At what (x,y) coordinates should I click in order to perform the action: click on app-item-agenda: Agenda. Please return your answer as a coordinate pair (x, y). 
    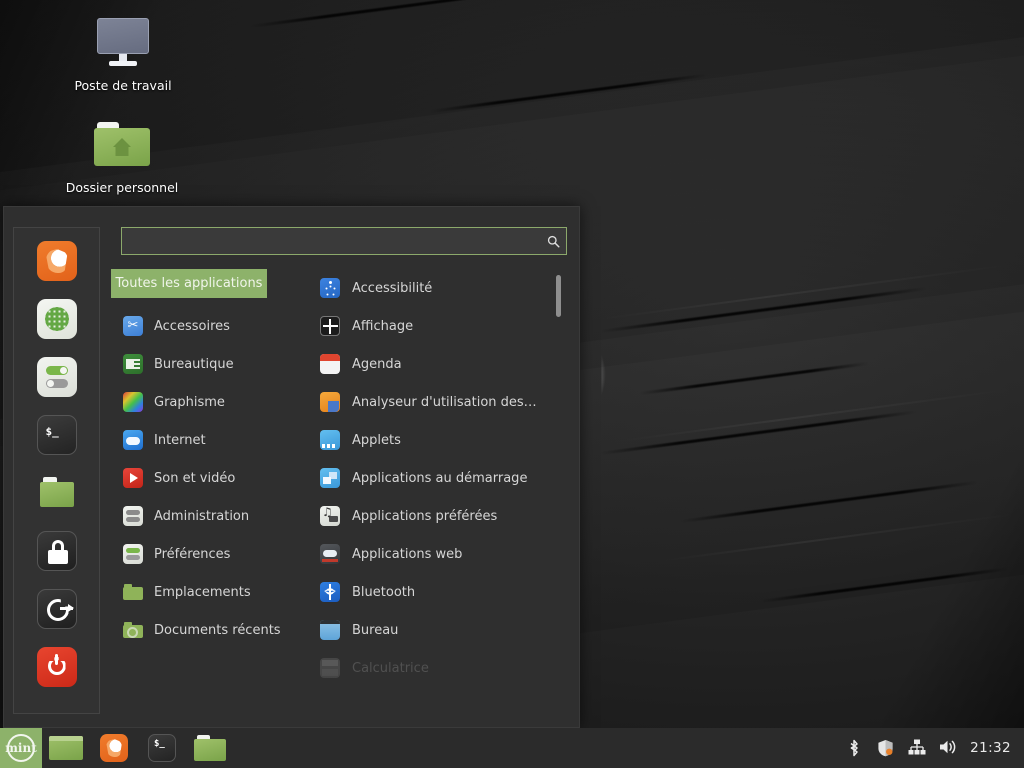
    Looking at the image, I should click on (431, 364).